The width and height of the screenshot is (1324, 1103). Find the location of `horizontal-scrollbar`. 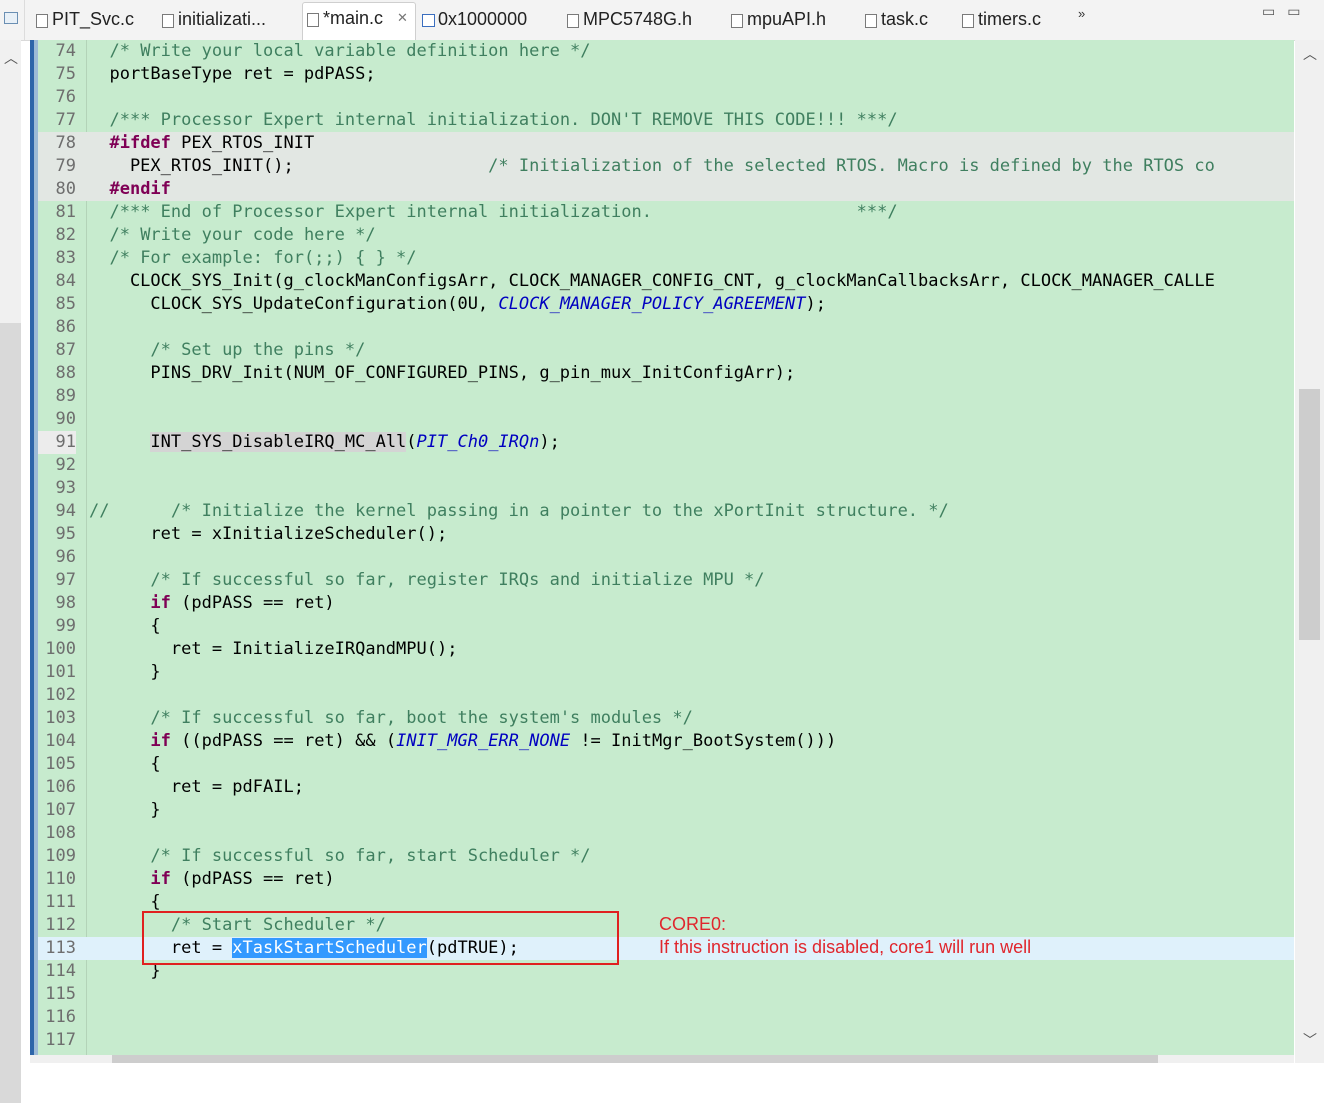

horizontal-scrollbar is located at coordinates (662, 1059).